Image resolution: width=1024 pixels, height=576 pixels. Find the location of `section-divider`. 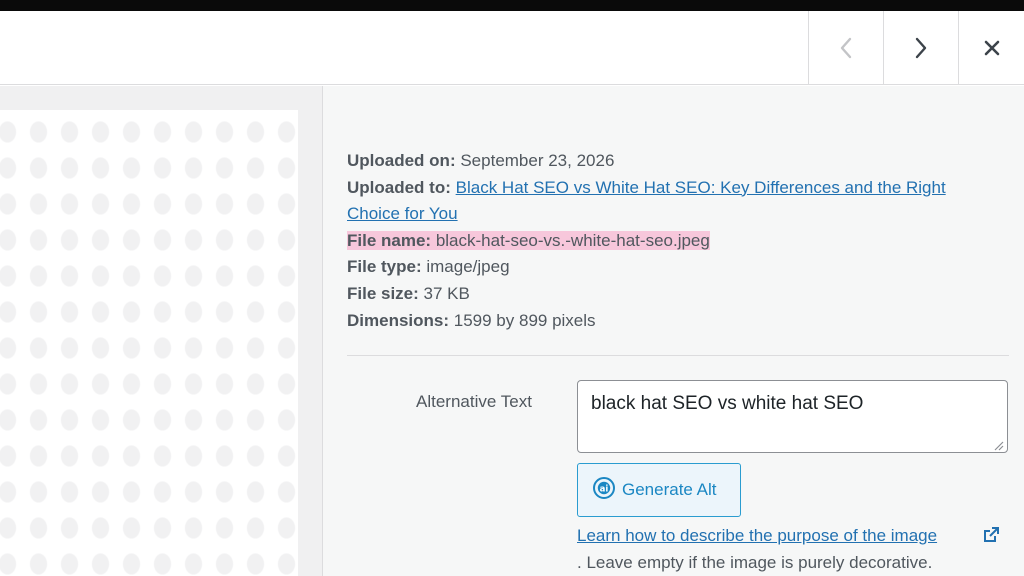

section-divider is located at coordinates (678, 355).